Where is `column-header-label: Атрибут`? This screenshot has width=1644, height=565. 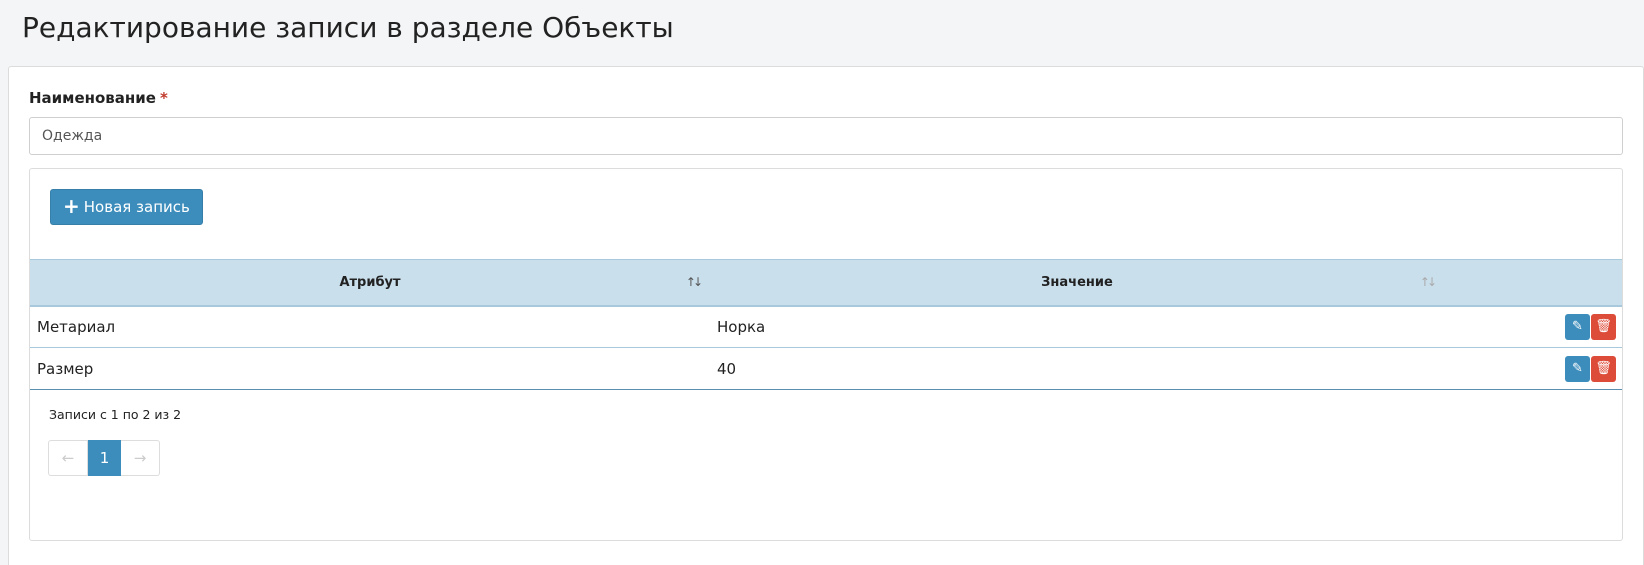
column-header-label: Атрибут is located at coordinates (370, 282).